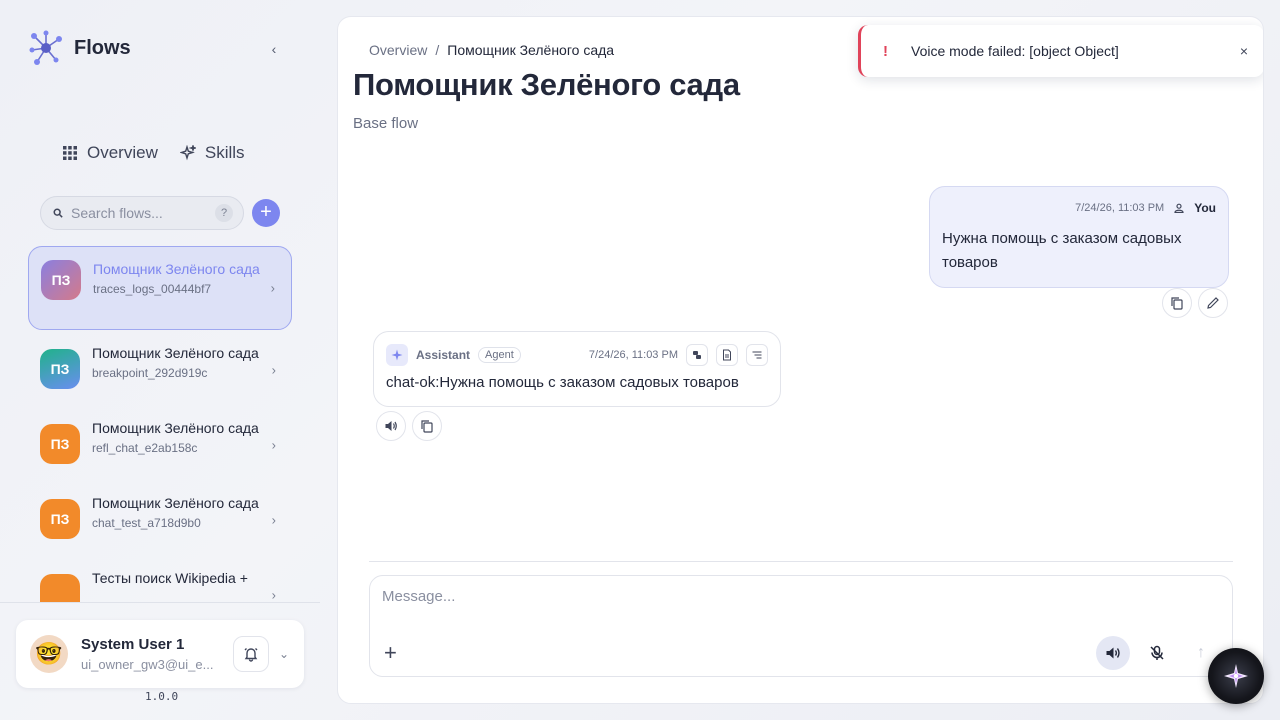  I want to click on nav-skills: Skills, so click(212, 153).